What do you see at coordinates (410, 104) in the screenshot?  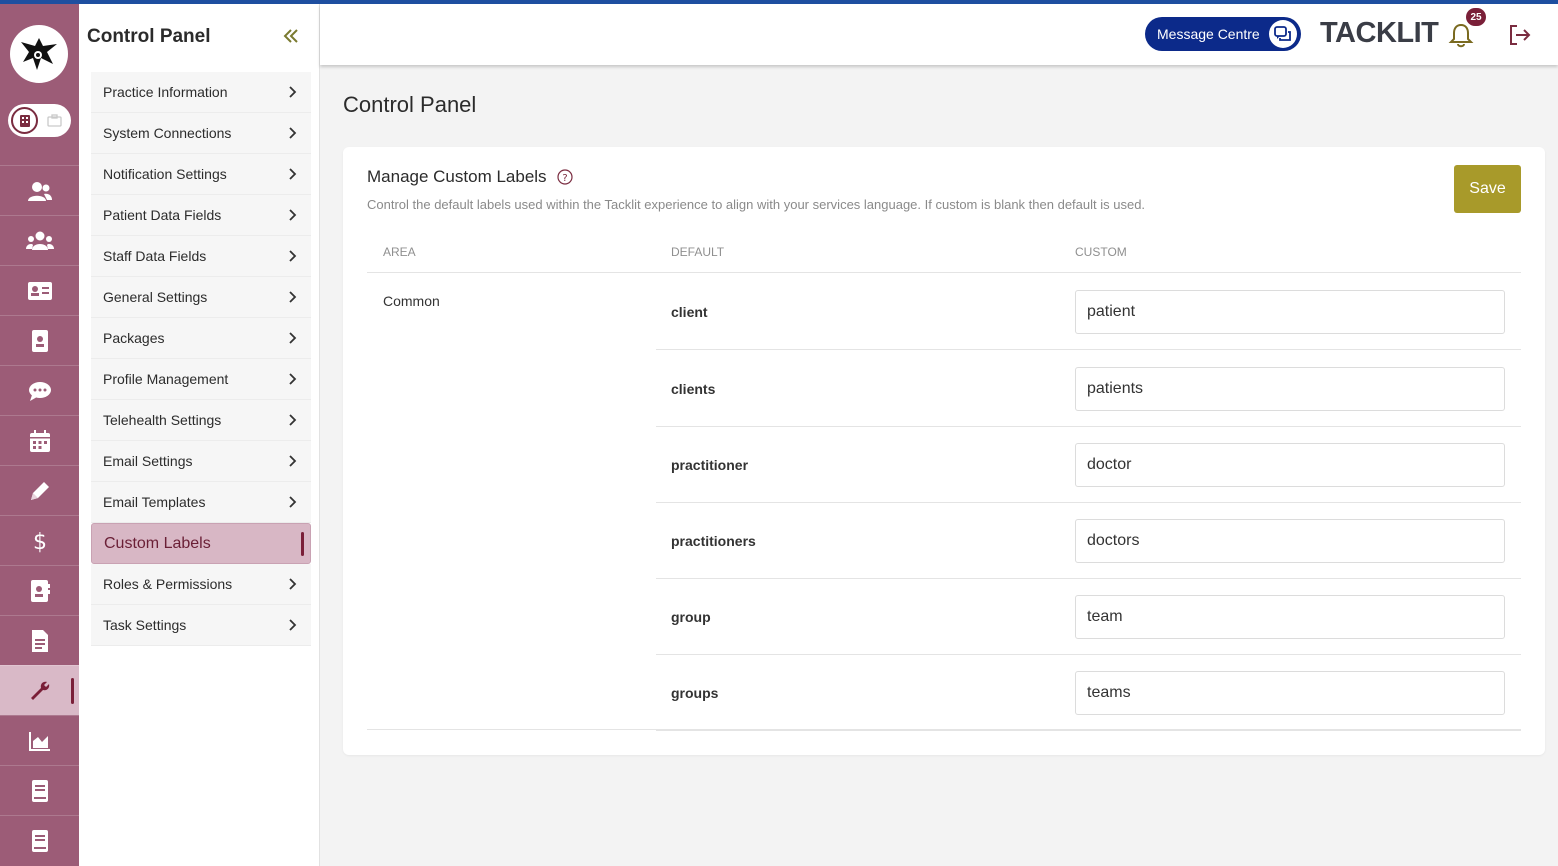 I see `page-title: Control Panel` at bounding box center [410, 104].